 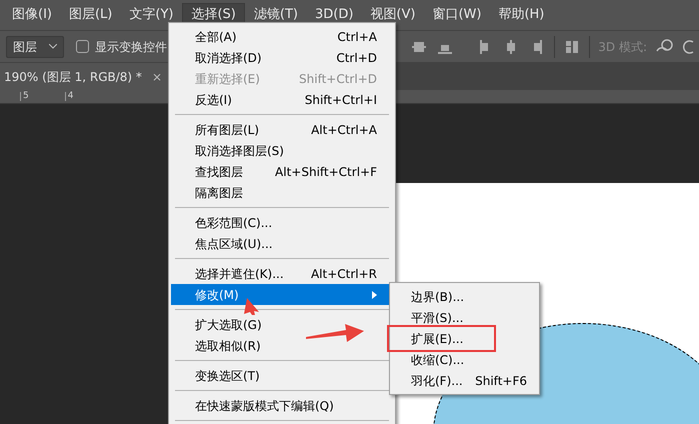 What do you see at coordinates (282, 171) in the screenshot?
I see `menu-item: 查找图层 Alt+Shift+Ctrl+F` at bounding box center [282, 171].